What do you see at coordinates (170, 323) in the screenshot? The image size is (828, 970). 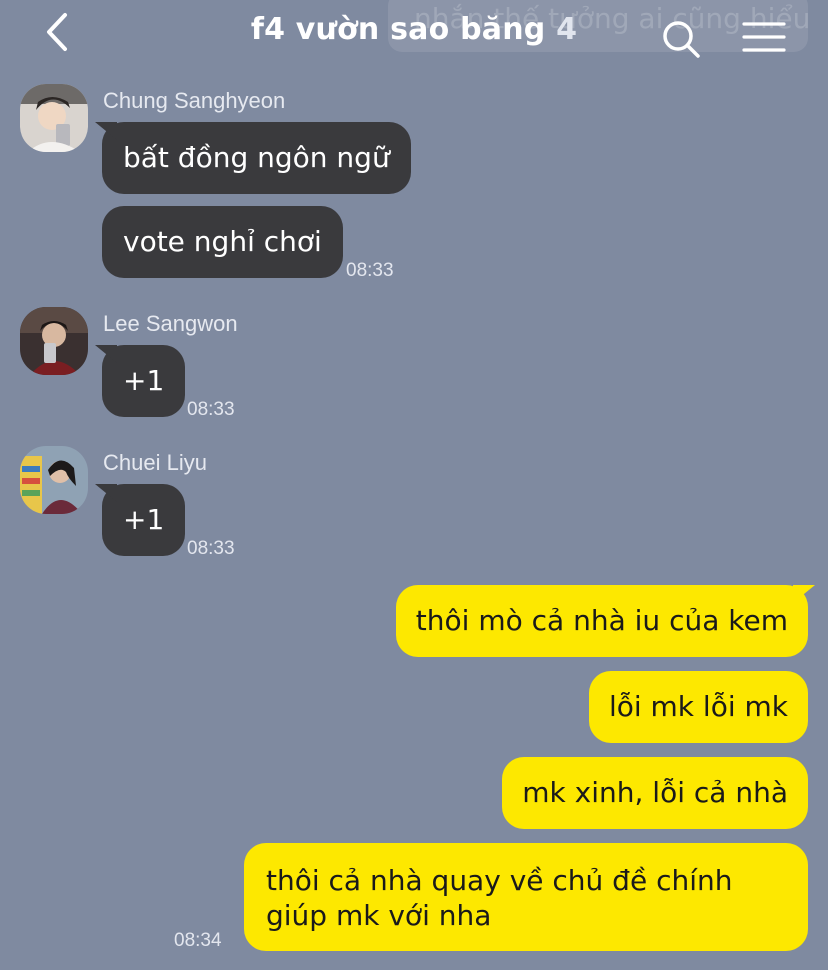 I see `sender-name: Lee Sangwon` at bounding box center [170, 323].